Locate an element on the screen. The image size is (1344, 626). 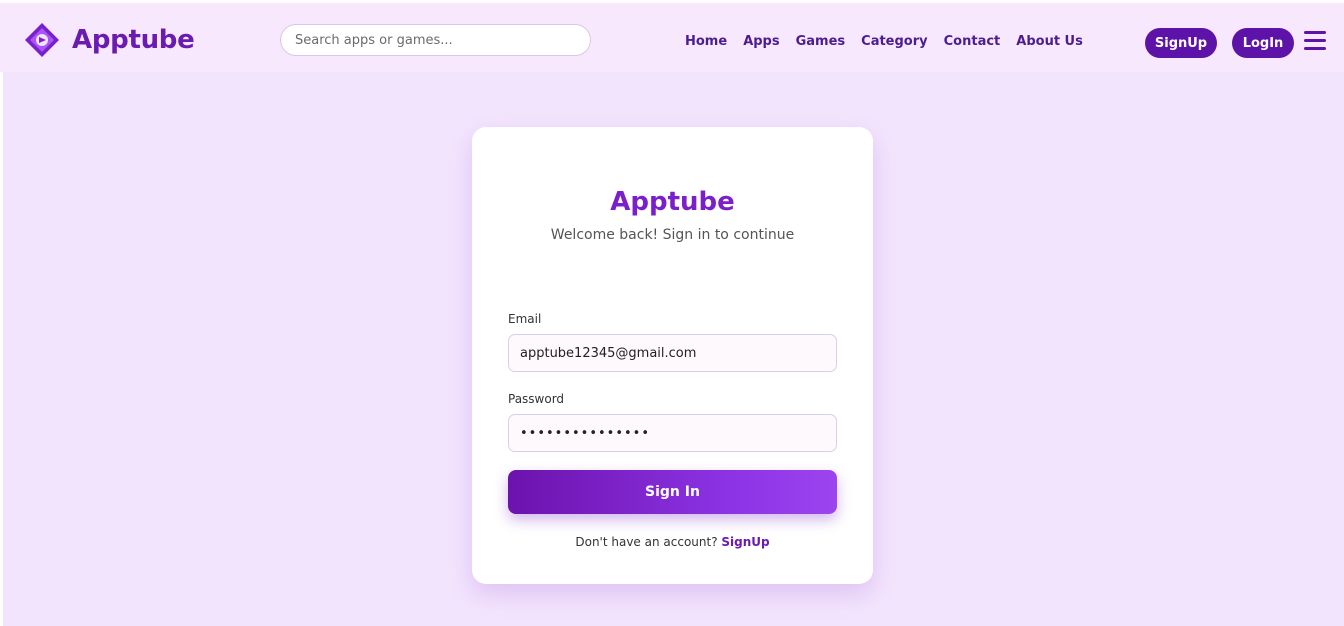
nav-home: Home is located at coordinates (706, 41).